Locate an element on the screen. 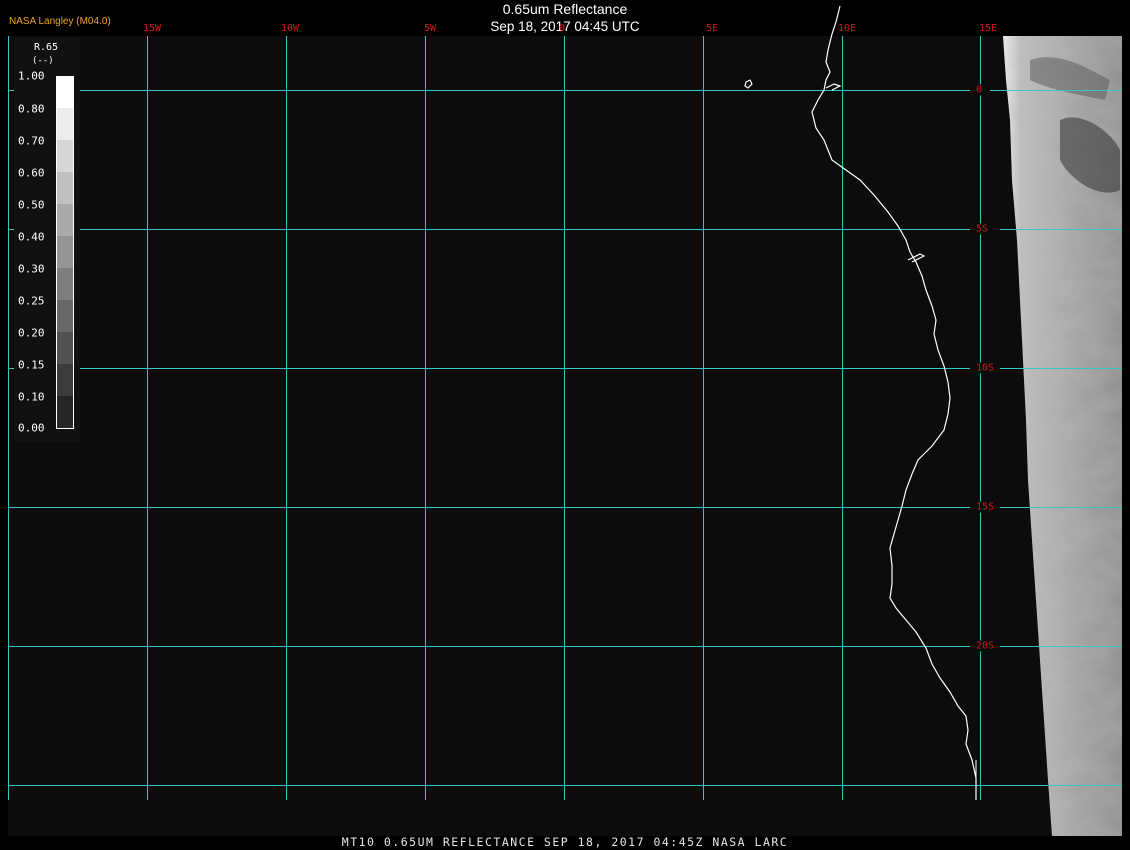 Image resolution: width=1130 pixels, height=850 pixels. lat-label-5s: 5S is located at coordinates (982, 229).